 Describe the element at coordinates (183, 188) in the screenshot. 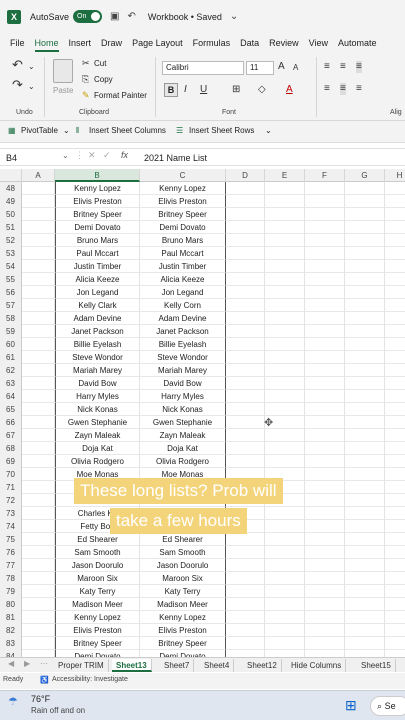

I see `cell-c: Kenny Lopez` at that location.